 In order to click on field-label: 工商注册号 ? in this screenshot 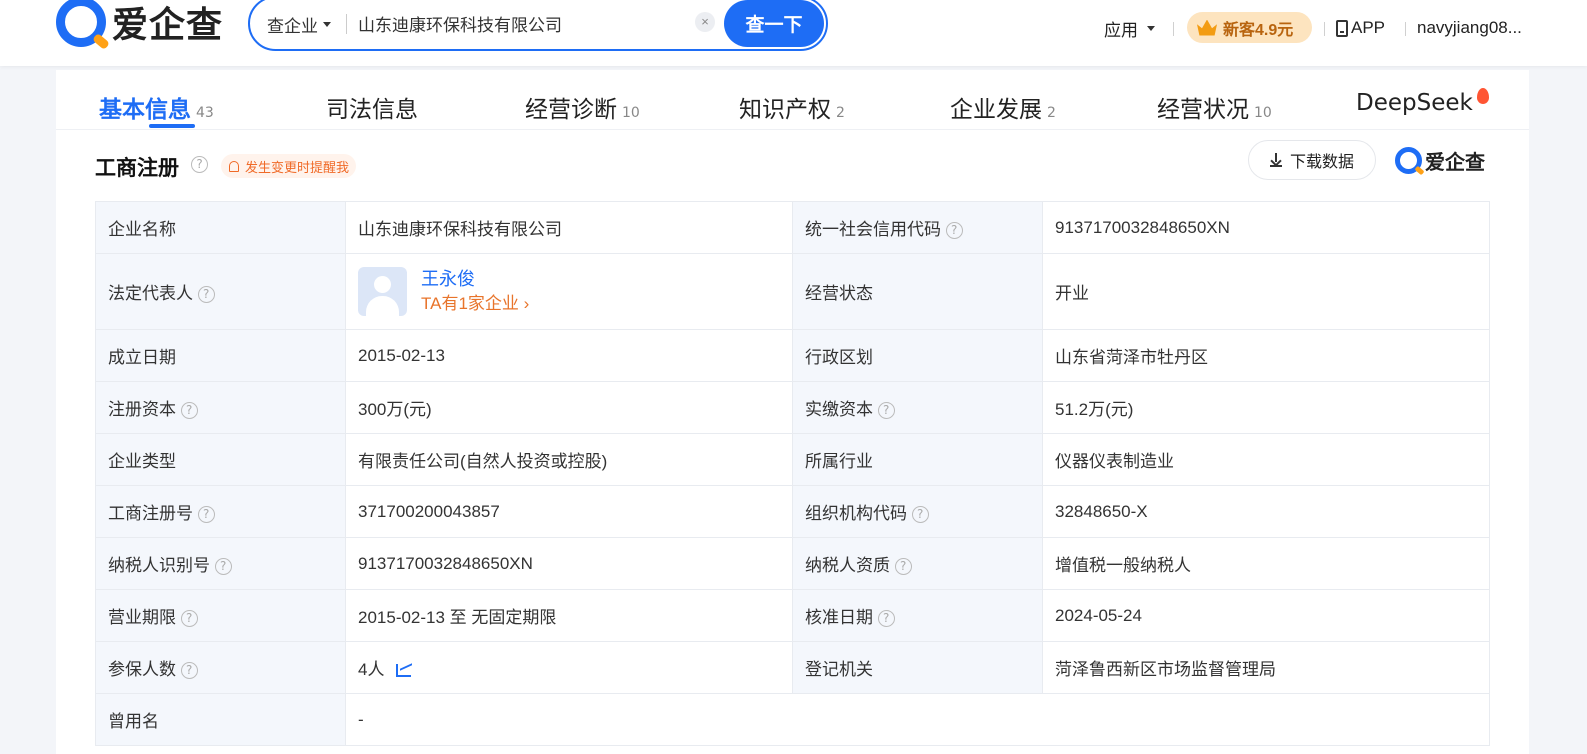, I will do `click(220, 511)`.